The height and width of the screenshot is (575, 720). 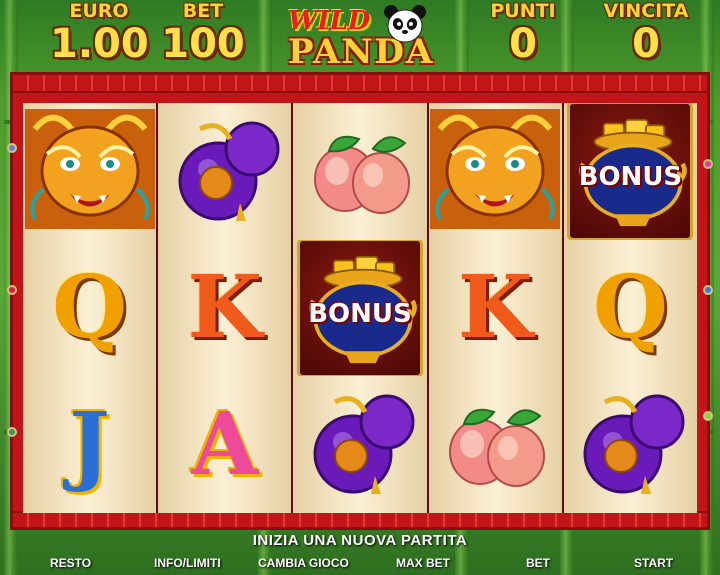 What do you see at coordinates (646, 11) in the screenshot?
I see `vincita-label: VINCITA` at bounding box center [646, 11].